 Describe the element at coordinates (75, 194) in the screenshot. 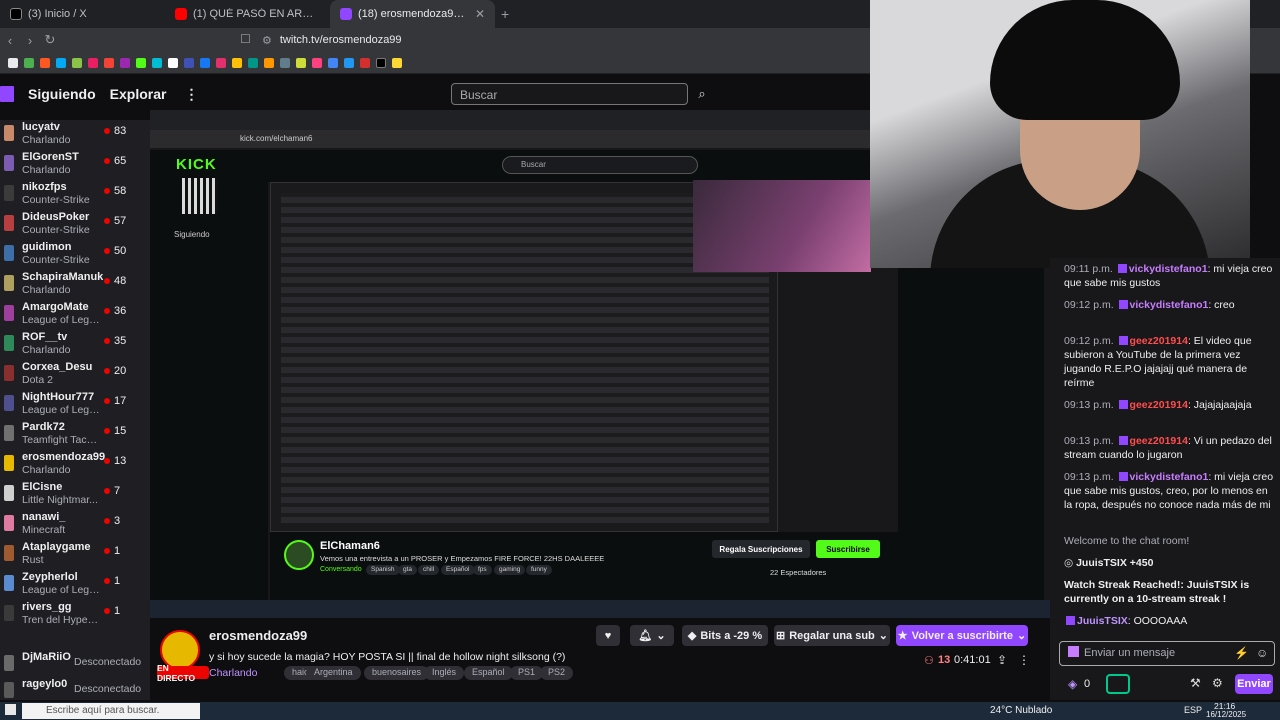

I see `sidebar-channel: nikozfps Counter-Strike 58` at that location.